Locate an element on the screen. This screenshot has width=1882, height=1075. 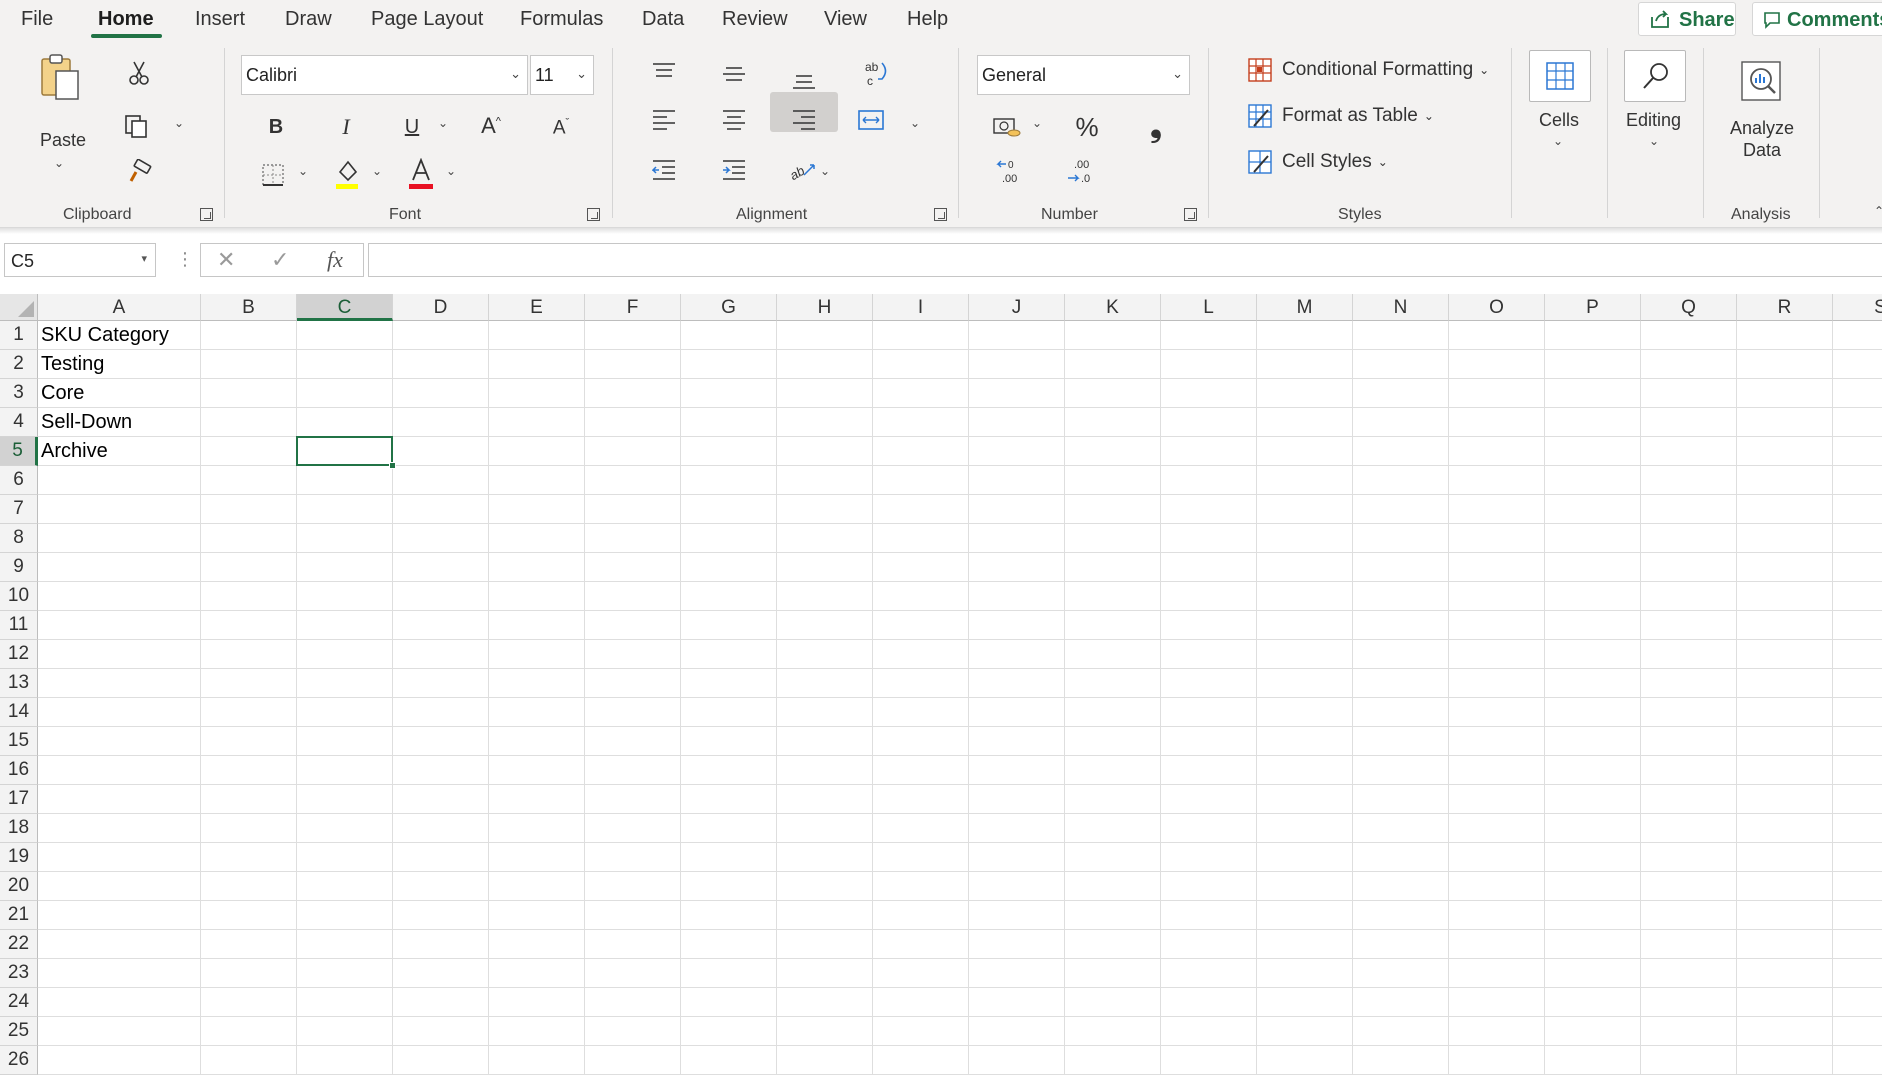
fill-color-button is located at coordinates (347, 174).